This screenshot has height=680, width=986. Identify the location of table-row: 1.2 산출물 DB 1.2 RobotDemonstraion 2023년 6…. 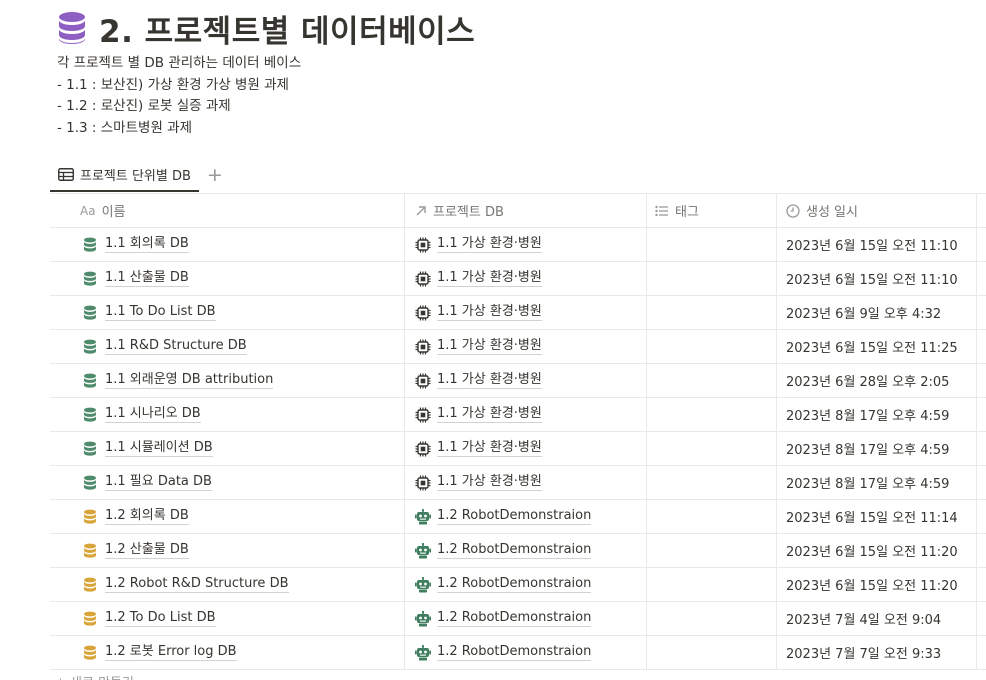
(518, 551).